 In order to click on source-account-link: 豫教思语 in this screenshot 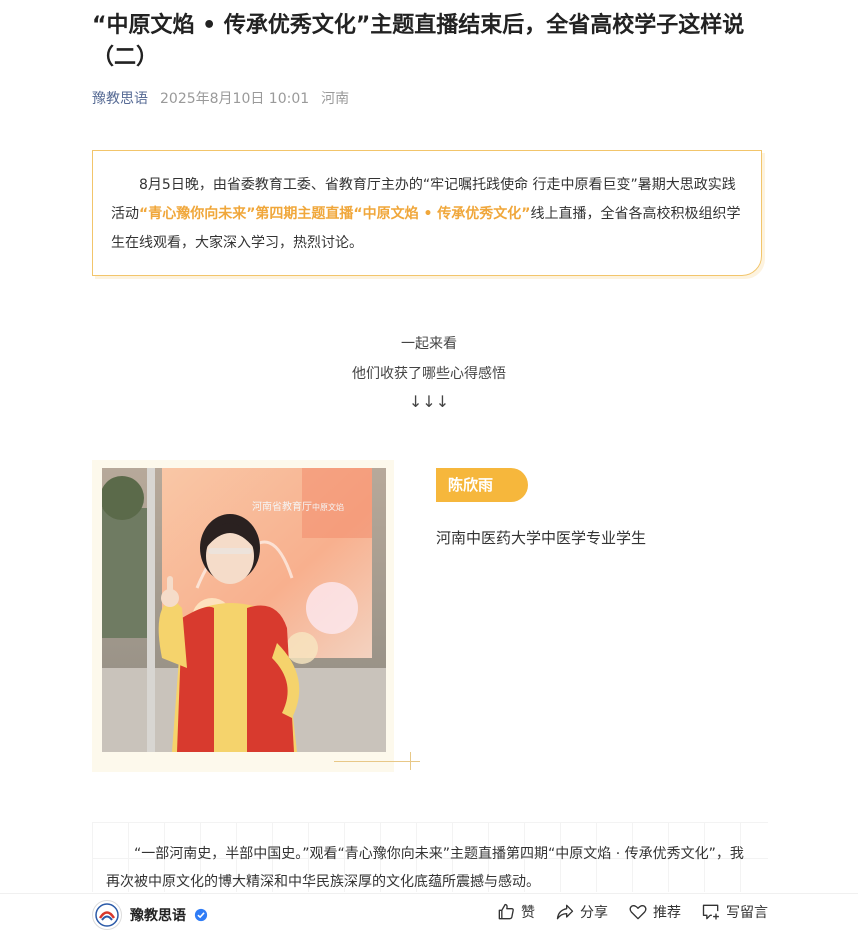, I will do `click(120, 98)`.